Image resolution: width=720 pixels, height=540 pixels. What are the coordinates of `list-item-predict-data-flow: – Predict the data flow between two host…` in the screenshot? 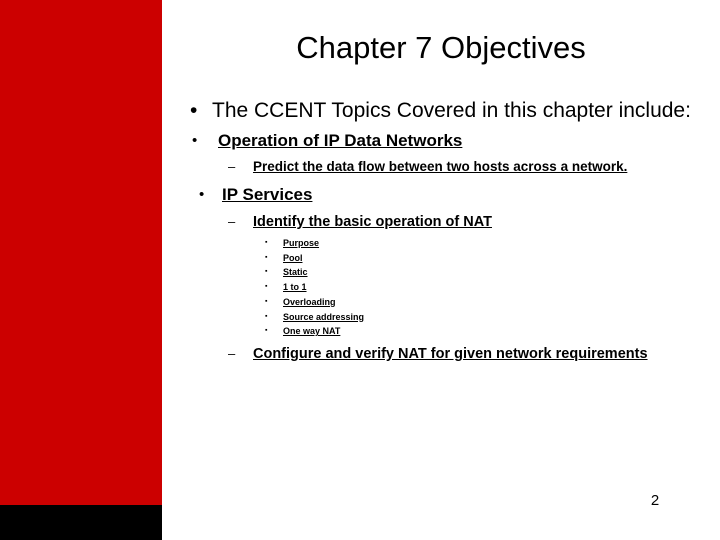 It's located at (441, 166).